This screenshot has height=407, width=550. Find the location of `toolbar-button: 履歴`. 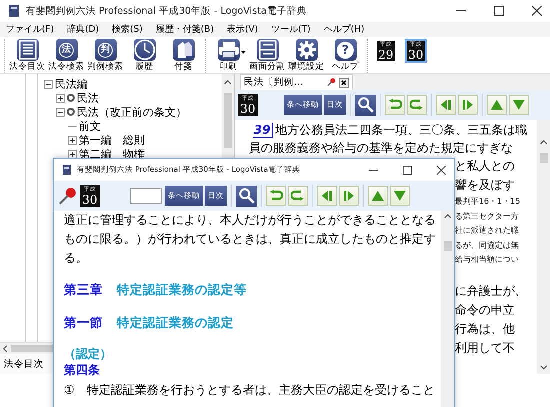

toolbar-button: 履歴 is located at coordinates (144, 56).